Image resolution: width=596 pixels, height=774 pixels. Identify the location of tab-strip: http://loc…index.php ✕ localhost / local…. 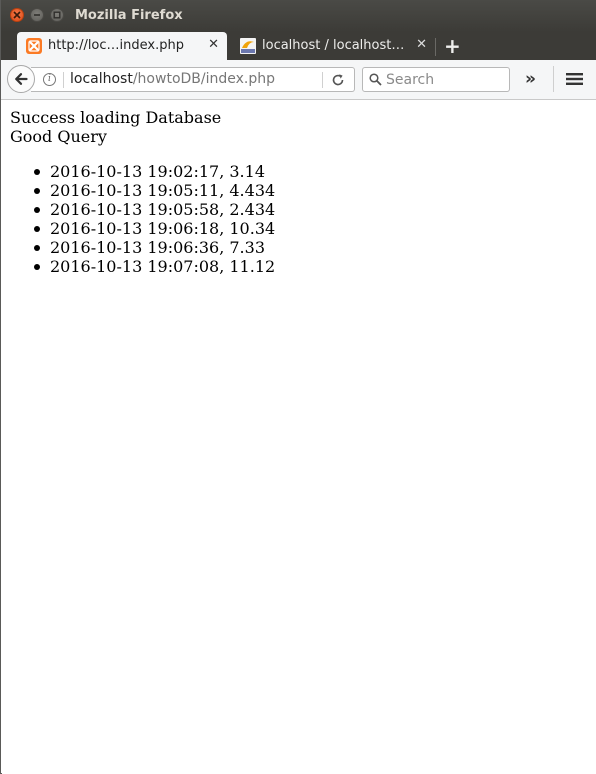
(298, 46).